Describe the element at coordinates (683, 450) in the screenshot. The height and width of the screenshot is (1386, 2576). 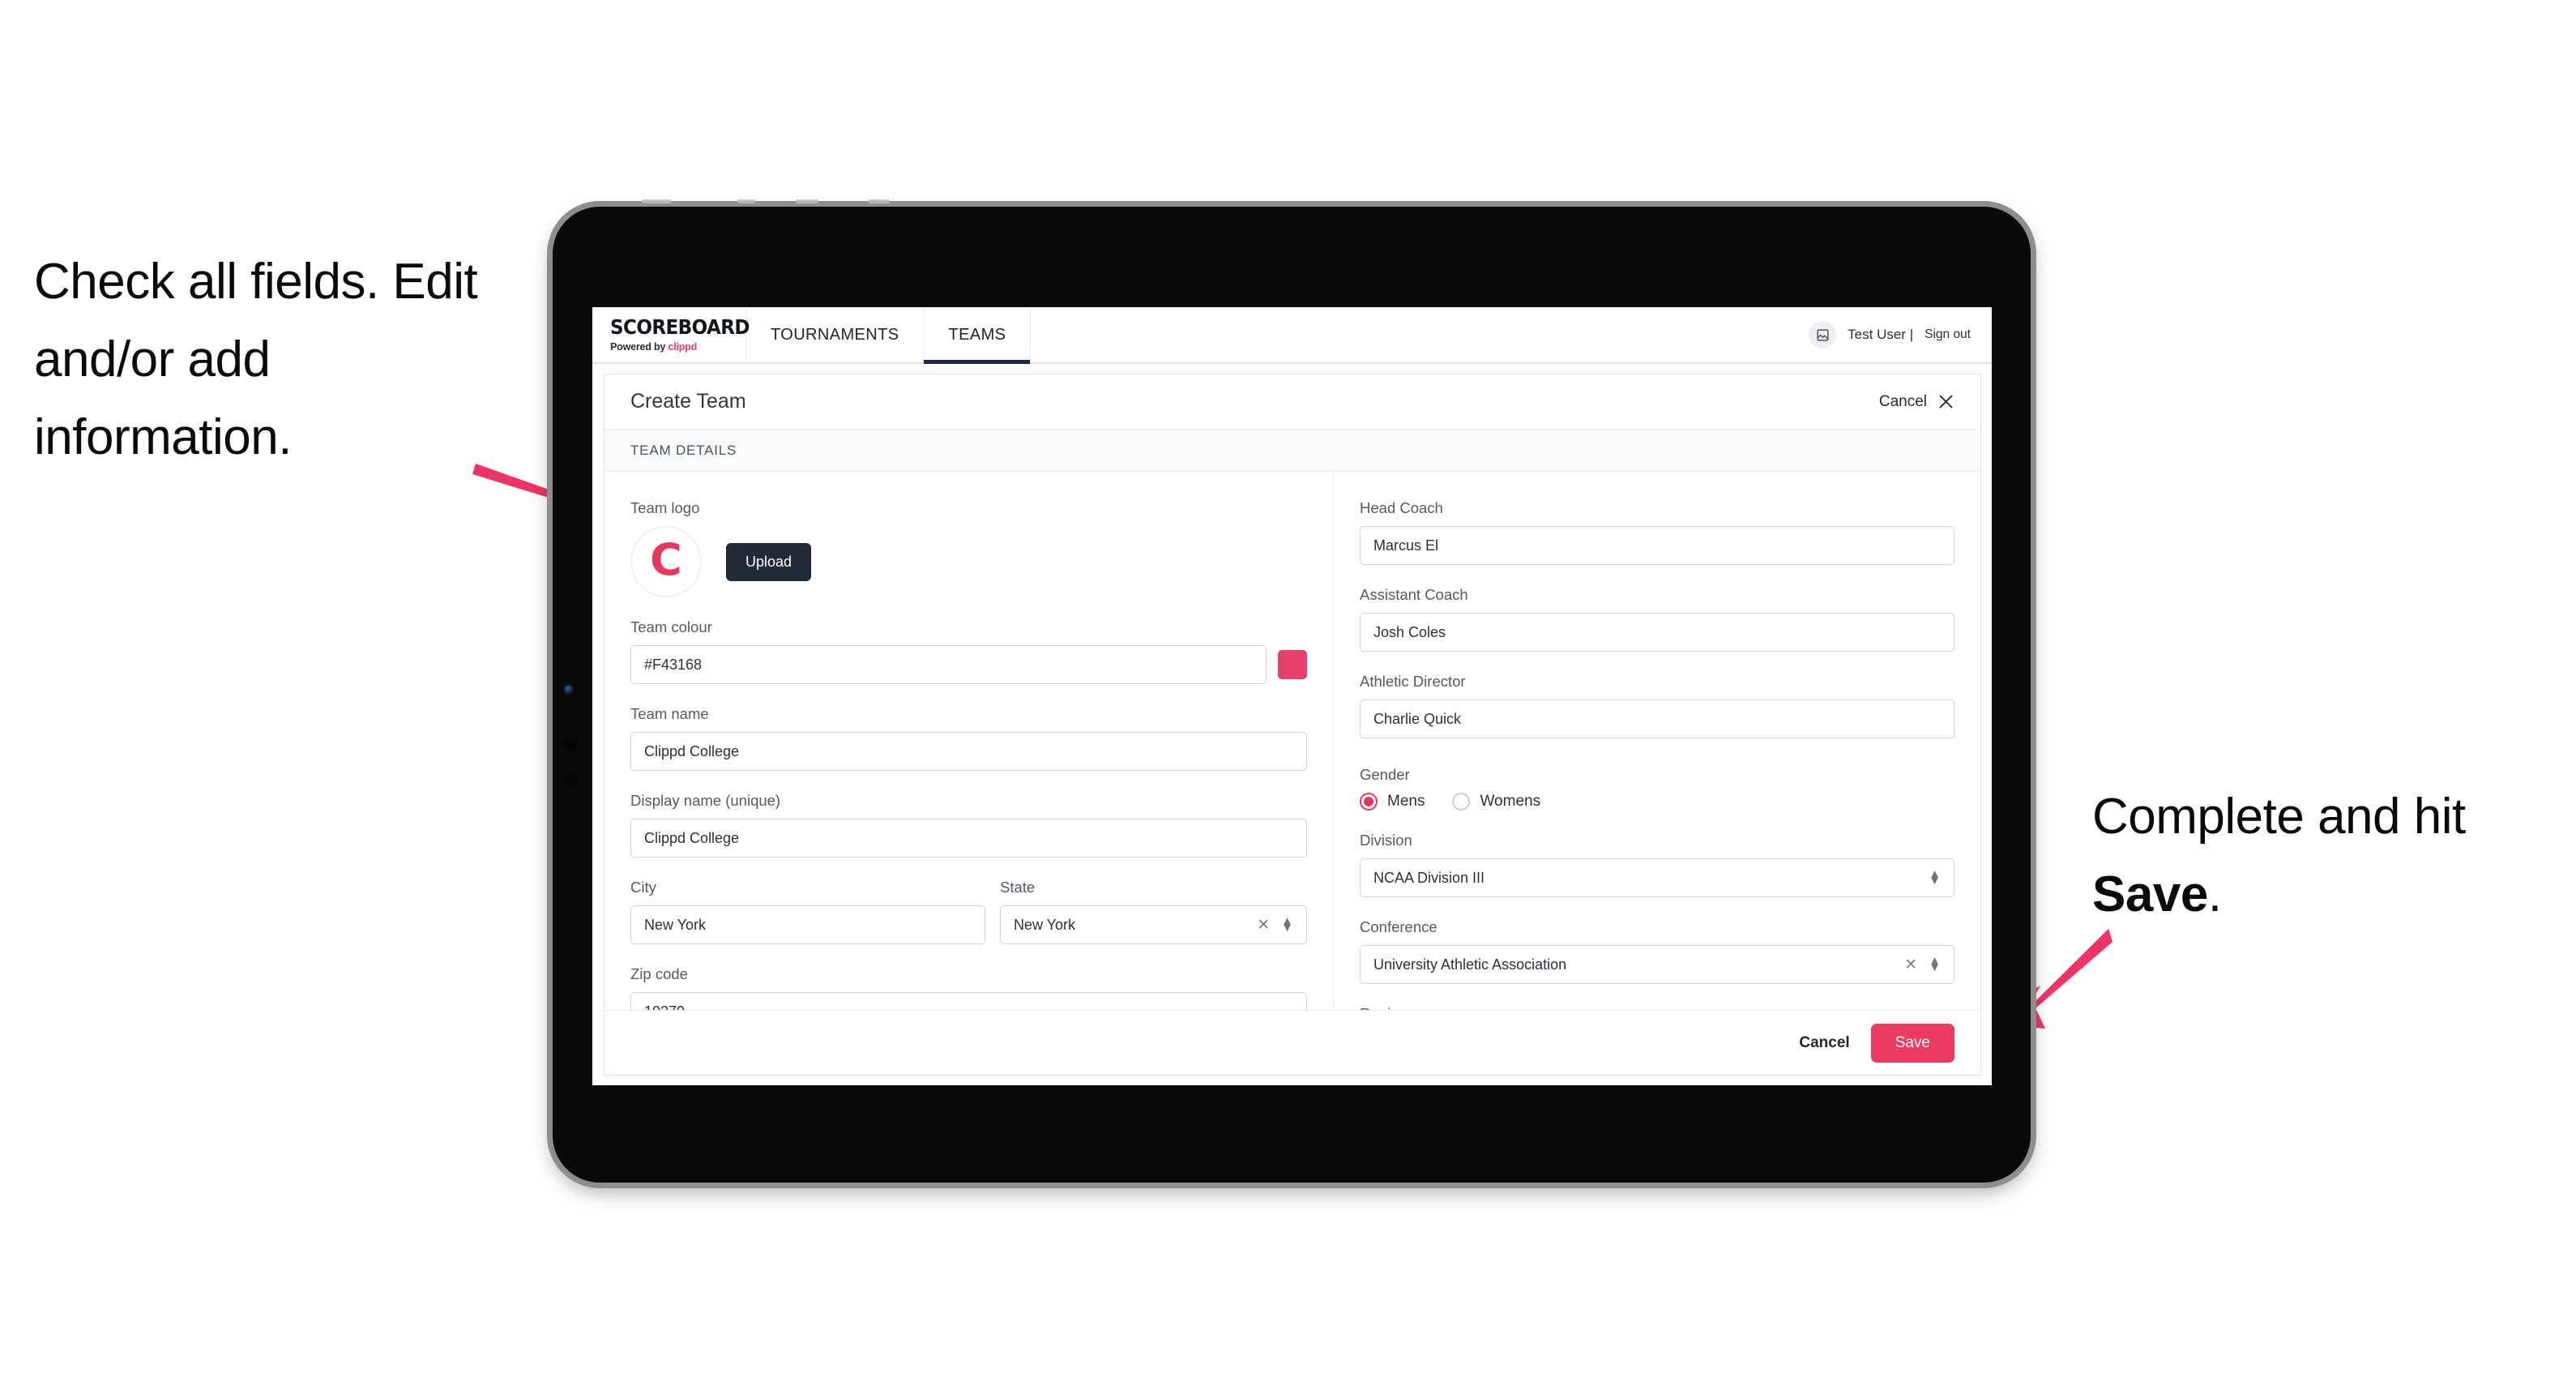
I see `section-header-label: TEAM DETAILS` at that location.